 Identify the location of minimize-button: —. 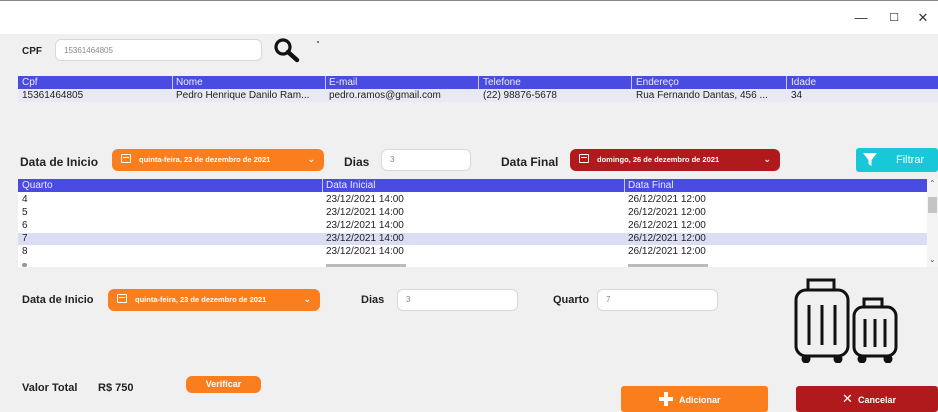
(861, 18).